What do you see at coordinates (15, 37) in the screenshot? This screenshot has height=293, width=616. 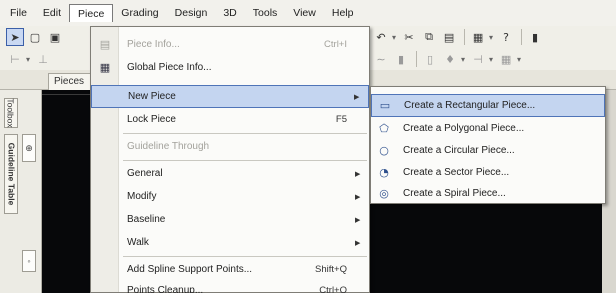 I see `select-arrow-icon: ➤` at bounding box center [15, 37].